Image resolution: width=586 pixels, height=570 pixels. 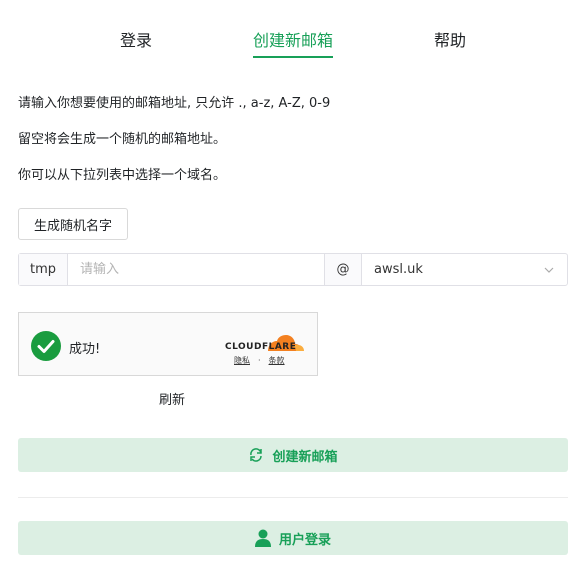 I want to click on instruction-allowed-chars: 请输入你想要使用的邮箱地址, 只允许 ., a-z, A-Z, 0-9, so click(x=174, y=103).